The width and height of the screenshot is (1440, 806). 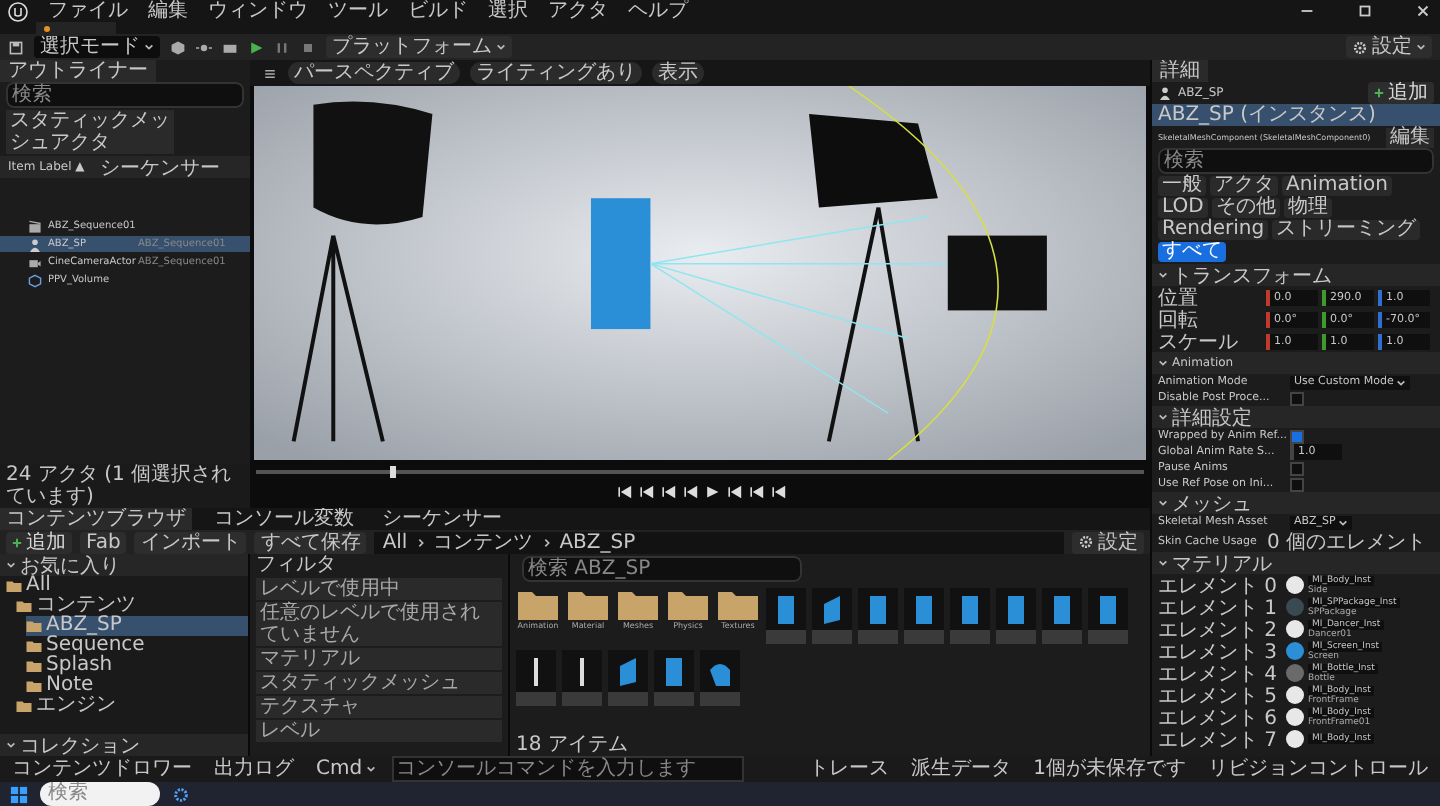 I want to click on taskbar-search-field: 検索, so click(x=100, y=794).